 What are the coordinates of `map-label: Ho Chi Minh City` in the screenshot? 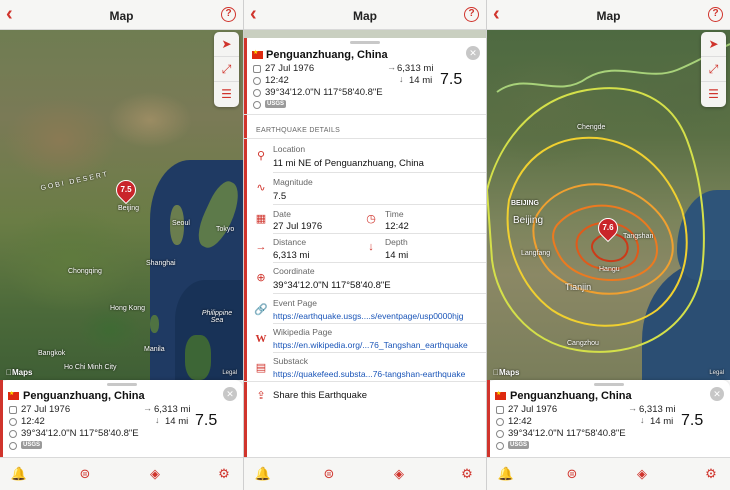 It's located at (90, 367).